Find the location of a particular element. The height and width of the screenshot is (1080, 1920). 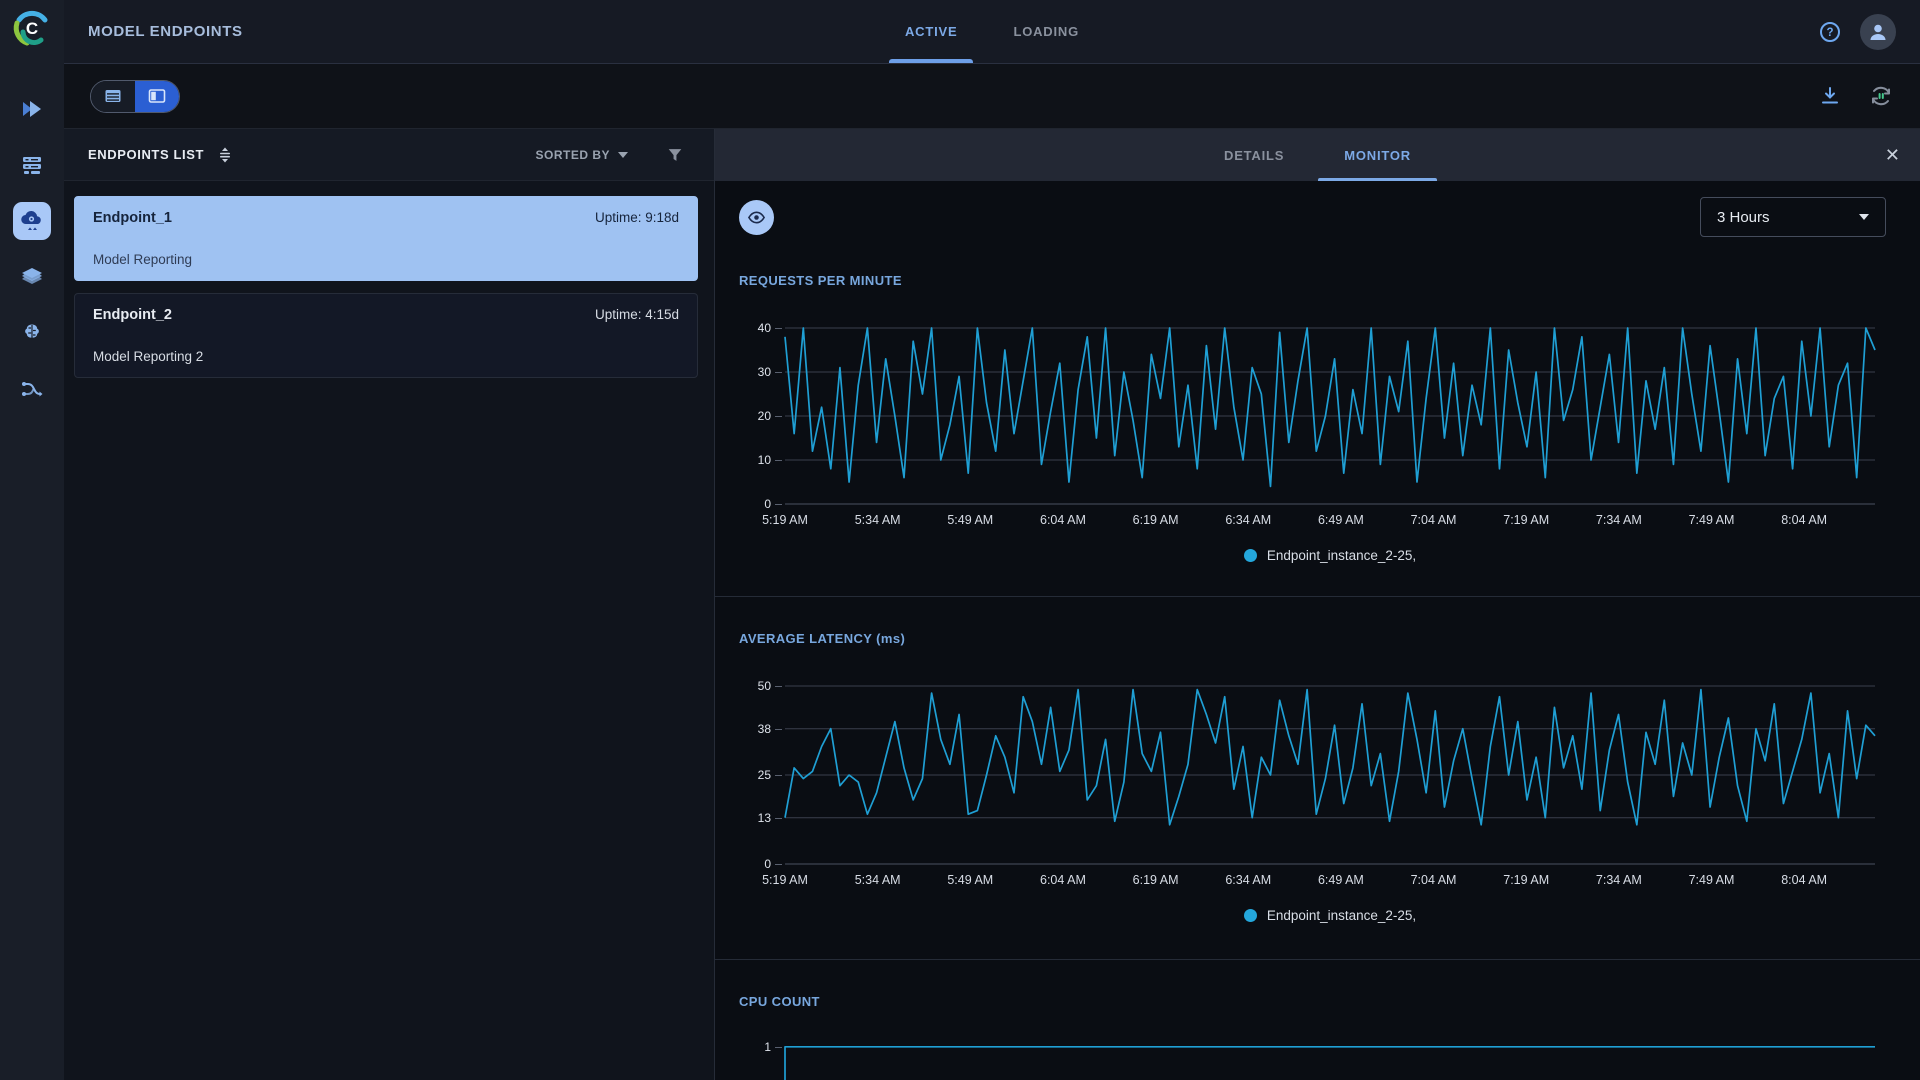

datasets-icon is located at coordinates (32, 165).